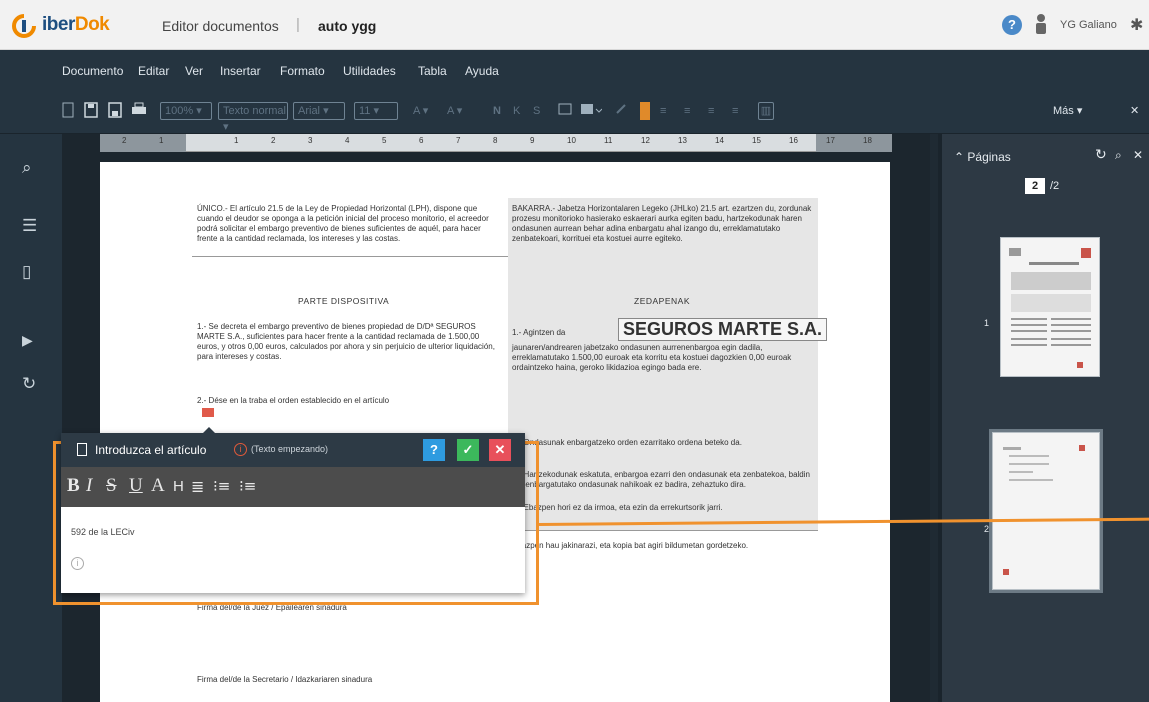 This screenshot has height=702, width=1149. What do you see at coordinates (111, 486) in the screenshot?
I see `strikethrough-button: S` at bounding box center [111, 486].